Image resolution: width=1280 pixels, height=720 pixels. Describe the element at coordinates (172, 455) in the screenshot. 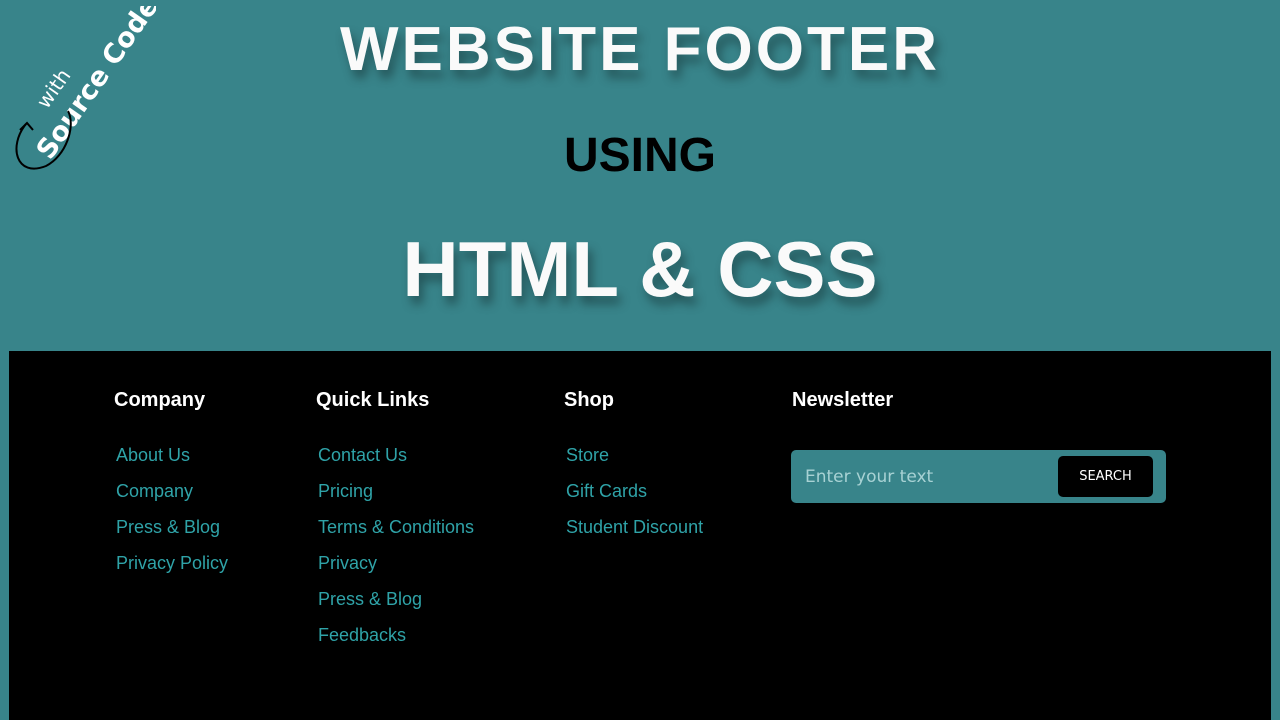

I see `footer-link-about-us: About Us` at that location.